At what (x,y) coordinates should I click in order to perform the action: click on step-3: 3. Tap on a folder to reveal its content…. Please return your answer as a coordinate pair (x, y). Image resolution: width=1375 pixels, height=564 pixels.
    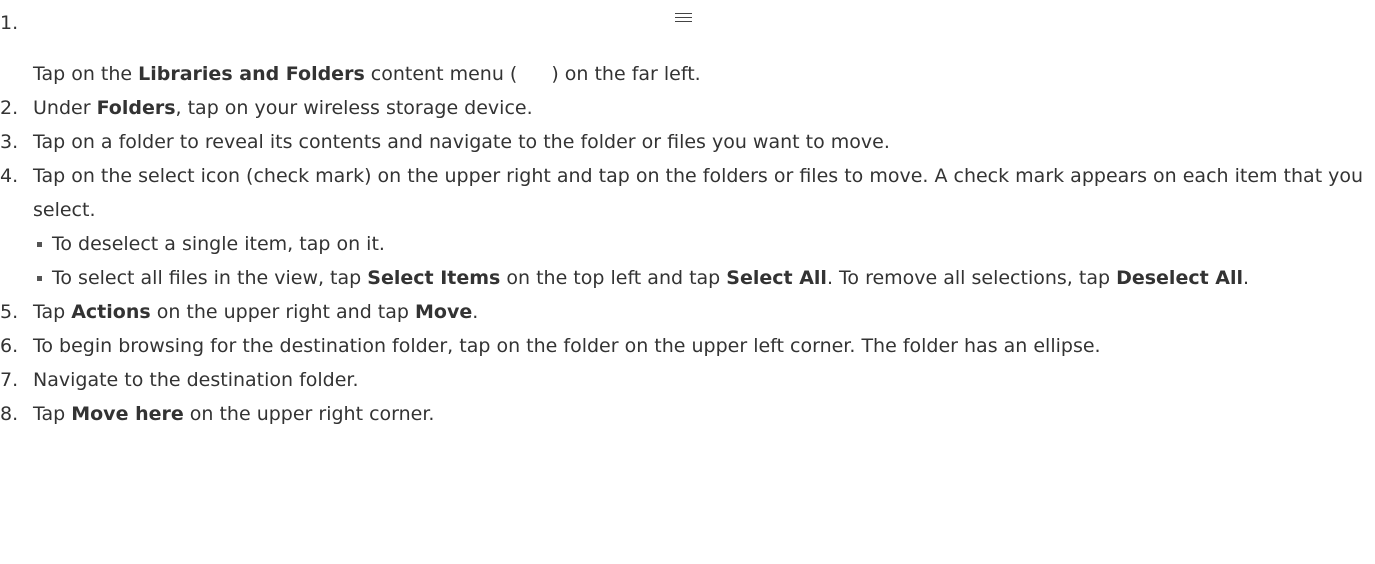
    Looking at the image, I should click on (687, 142).